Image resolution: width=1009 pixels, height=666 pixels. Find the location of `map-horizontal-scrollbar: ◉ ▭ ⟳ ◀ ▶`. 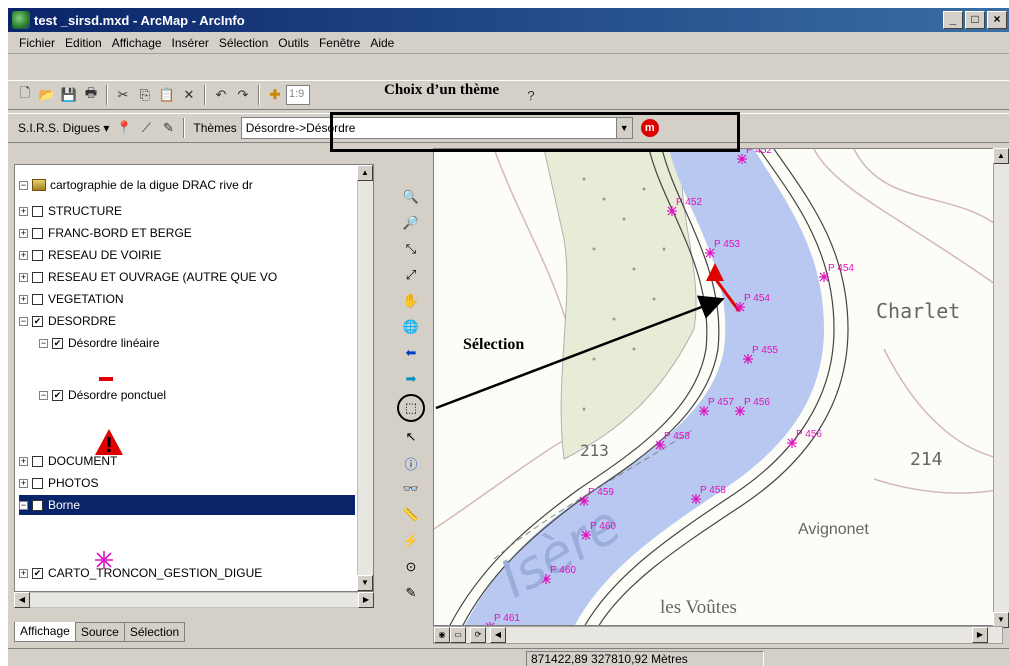

map-horizontal-scrollbar: ◉ ▭ ⟳ ◀ ▶ is located at coordinates (718, 635).